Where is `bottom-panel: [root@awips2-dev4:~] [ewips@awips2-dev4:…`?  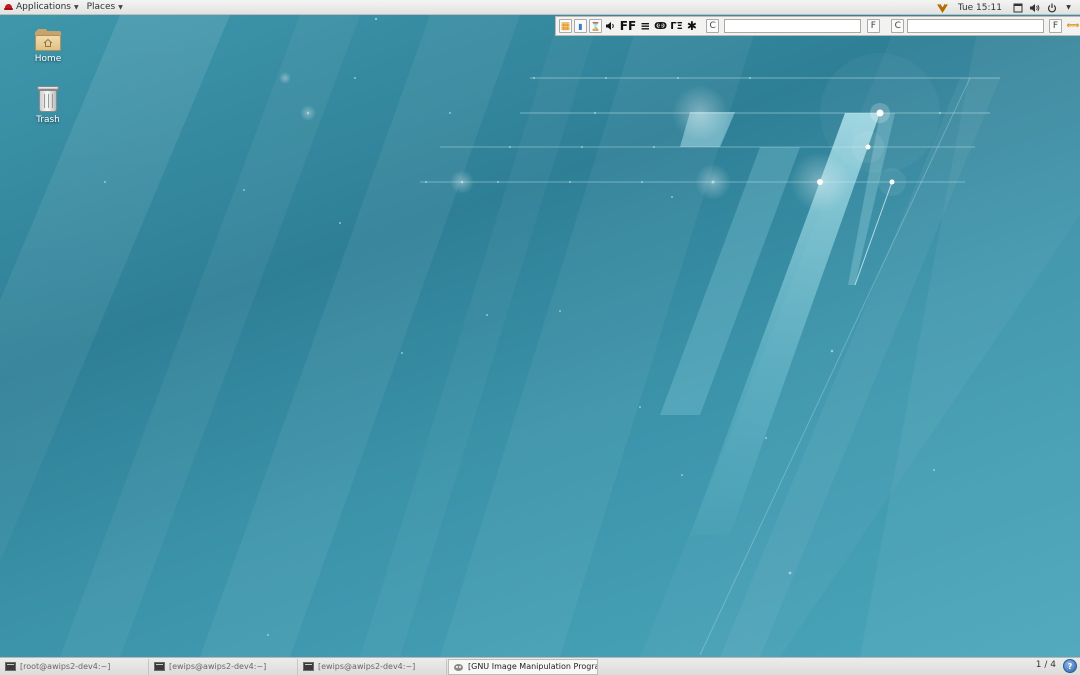
bottom-panel: [root@awips2-dev4:~] [ewips@awips2-dev4:… is located at coordinates (540, 666).